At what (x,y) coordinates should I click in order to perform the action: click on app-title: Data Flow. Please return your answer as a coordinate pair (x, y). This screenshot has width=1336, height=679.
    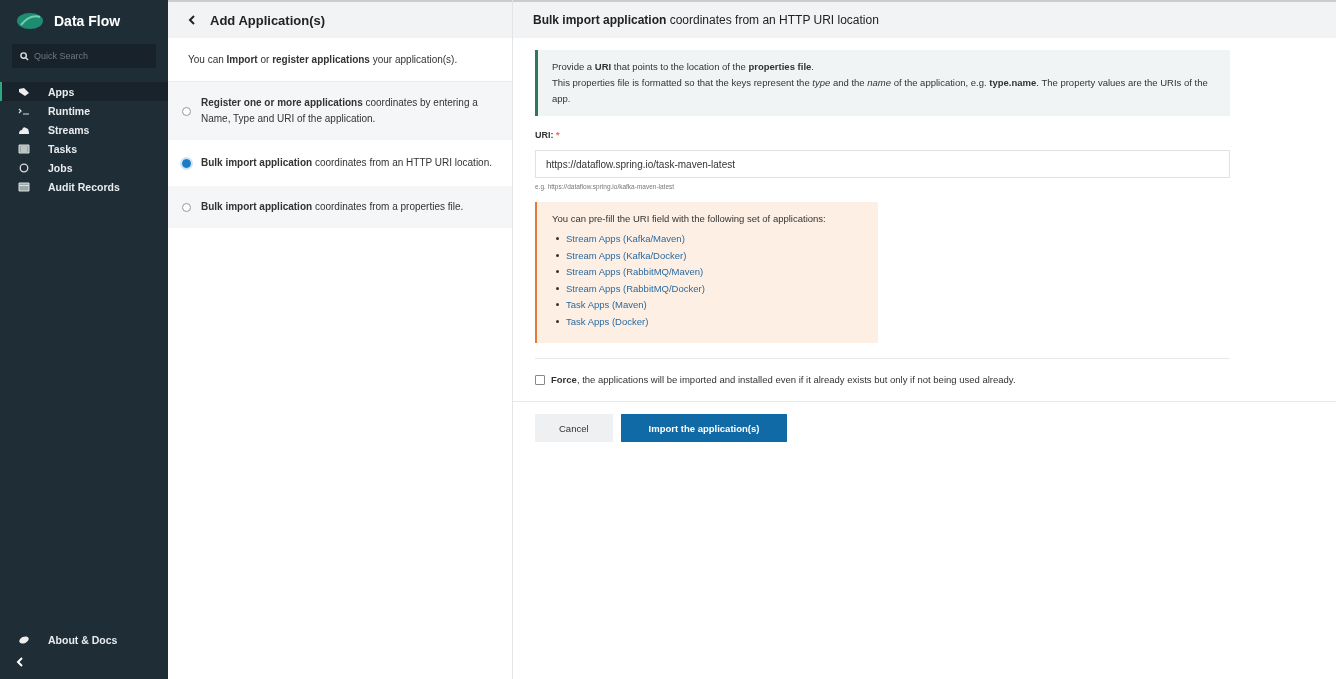
    Looking at the image, I should click on (87, 21).